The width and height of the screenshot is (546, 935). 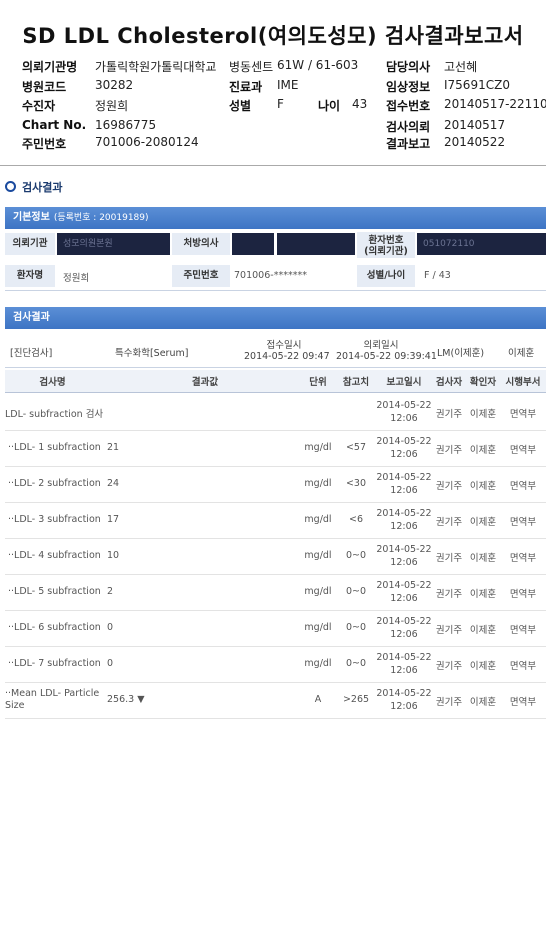 What do you see at coordinates (318, 699) in the screenshot?
I see `unit: A` at bounding box center [318, 699].